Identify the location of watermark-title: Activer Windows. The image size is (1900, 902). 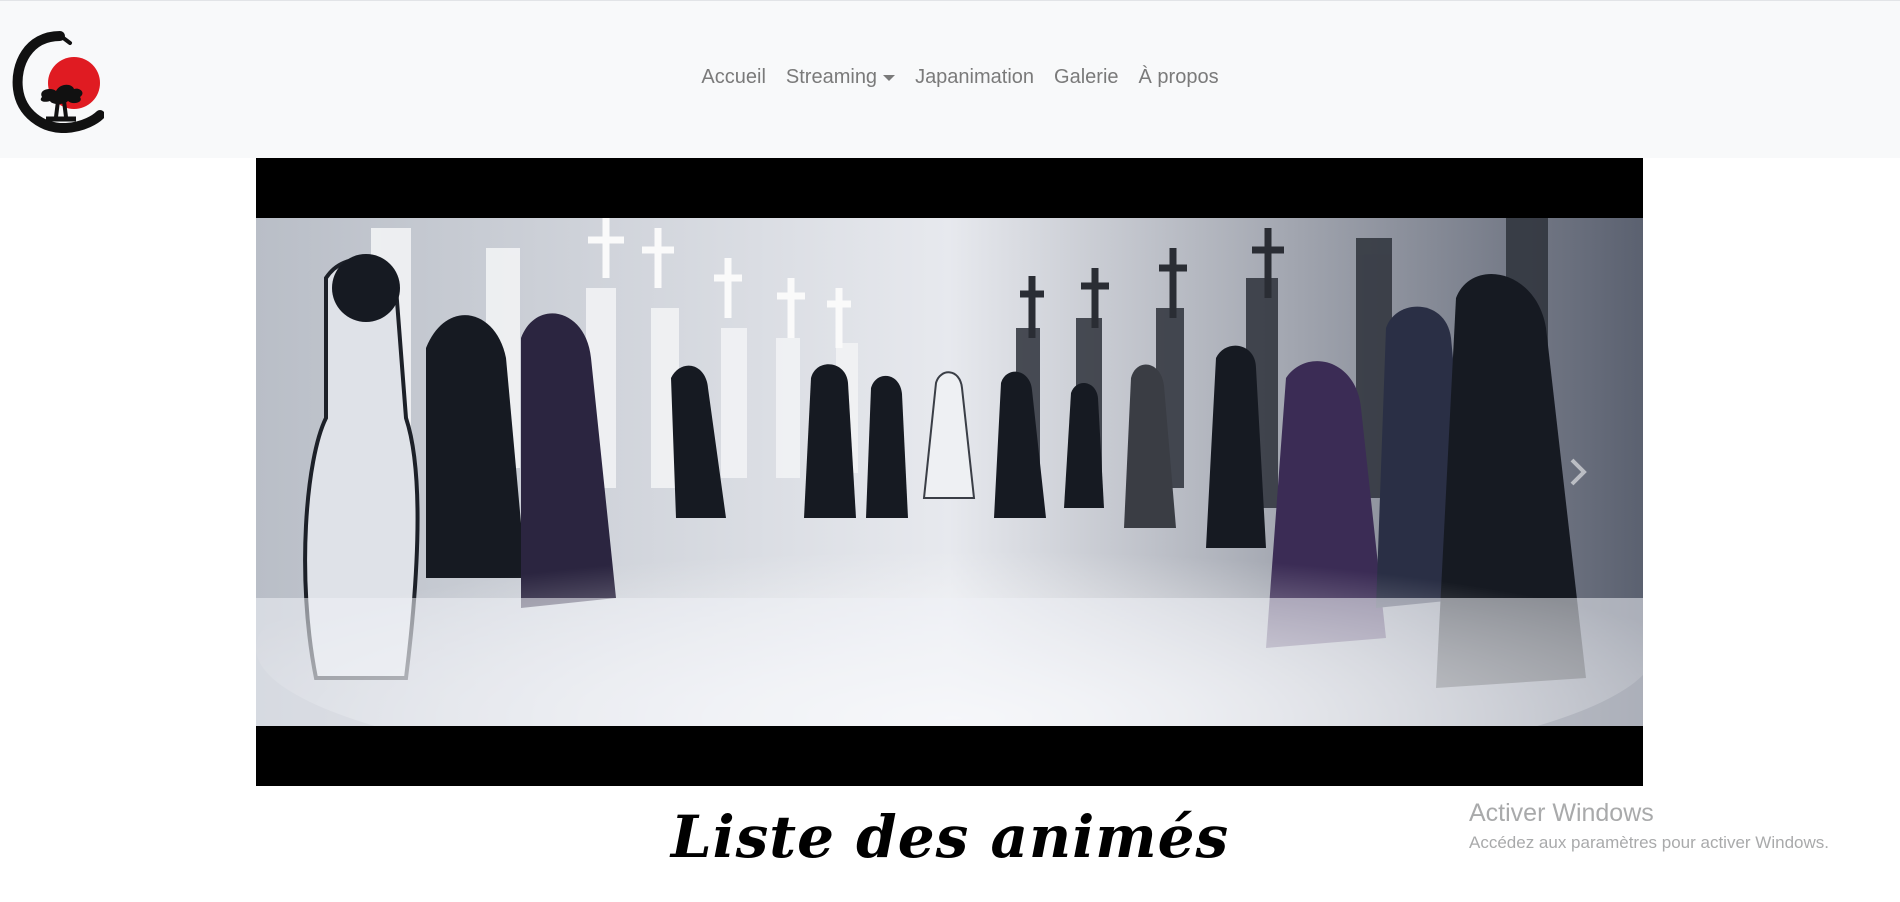
(1561, 813).